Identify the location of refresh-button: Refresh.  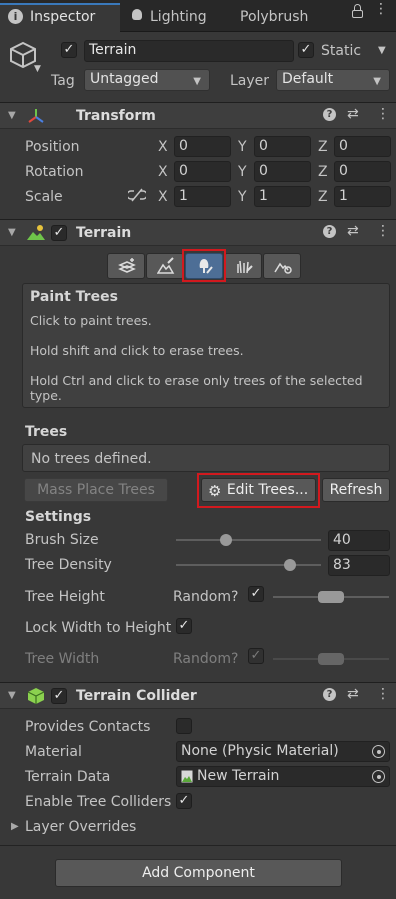
(356, 490).